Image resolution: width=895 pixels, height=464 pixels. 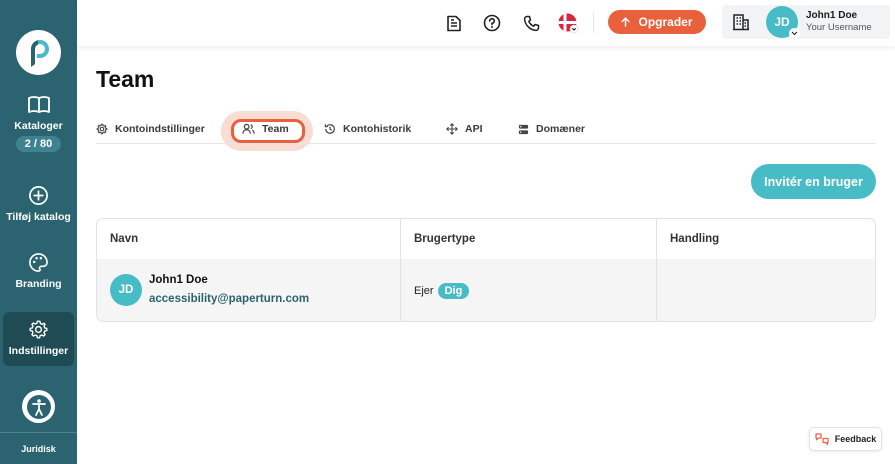 I want to click on tab-kontoindstillinger: Kontoindstillinger, so click(x=150, y=129).